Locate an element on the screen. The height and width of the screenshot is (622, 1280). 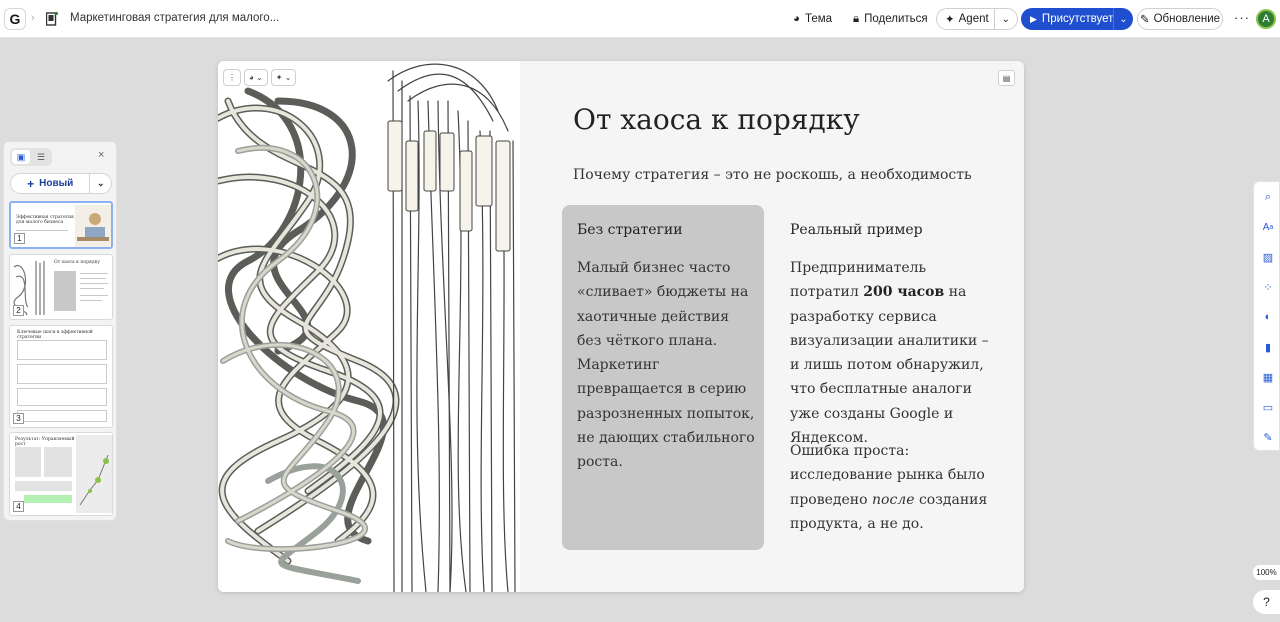
edit-sparkle-icon: ✎ is located at coordinates (1144, 20).